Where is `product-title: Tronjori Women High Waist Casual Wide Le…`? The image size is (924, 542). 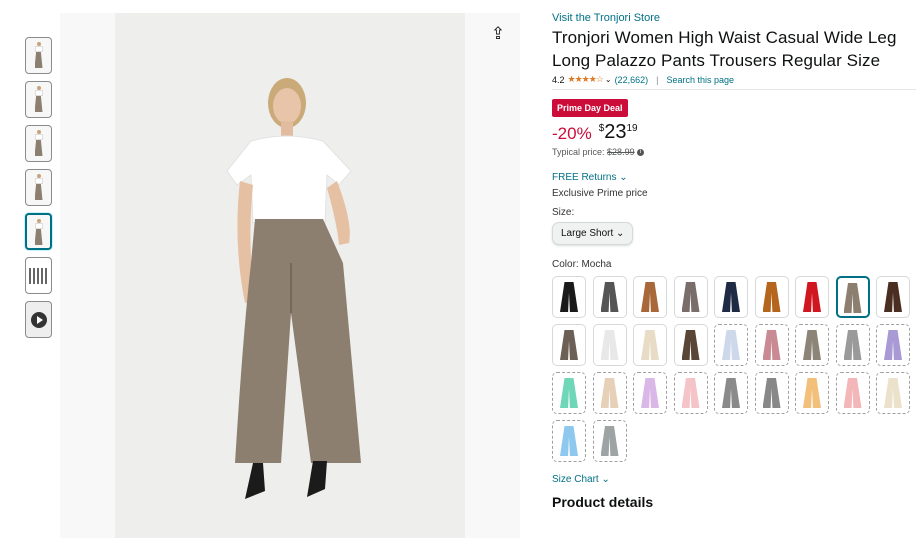
product-title: Tronjori Women High Waist Casual Wide Le… is located at coordinates (724, 49).